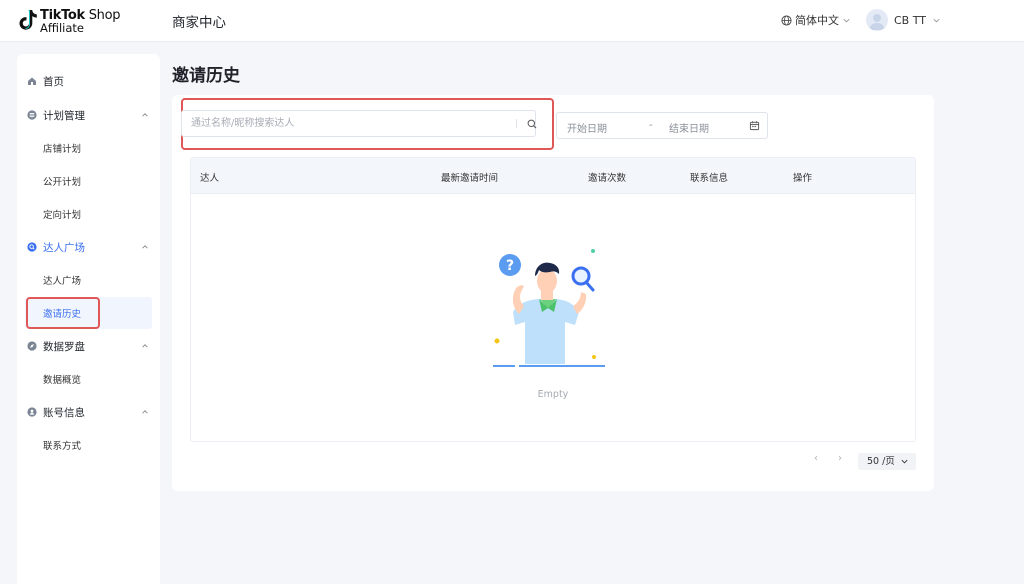 This screenshot has width=1024, height=584. I want to click on pagination-prev-button: ‹, so click(816, 458).